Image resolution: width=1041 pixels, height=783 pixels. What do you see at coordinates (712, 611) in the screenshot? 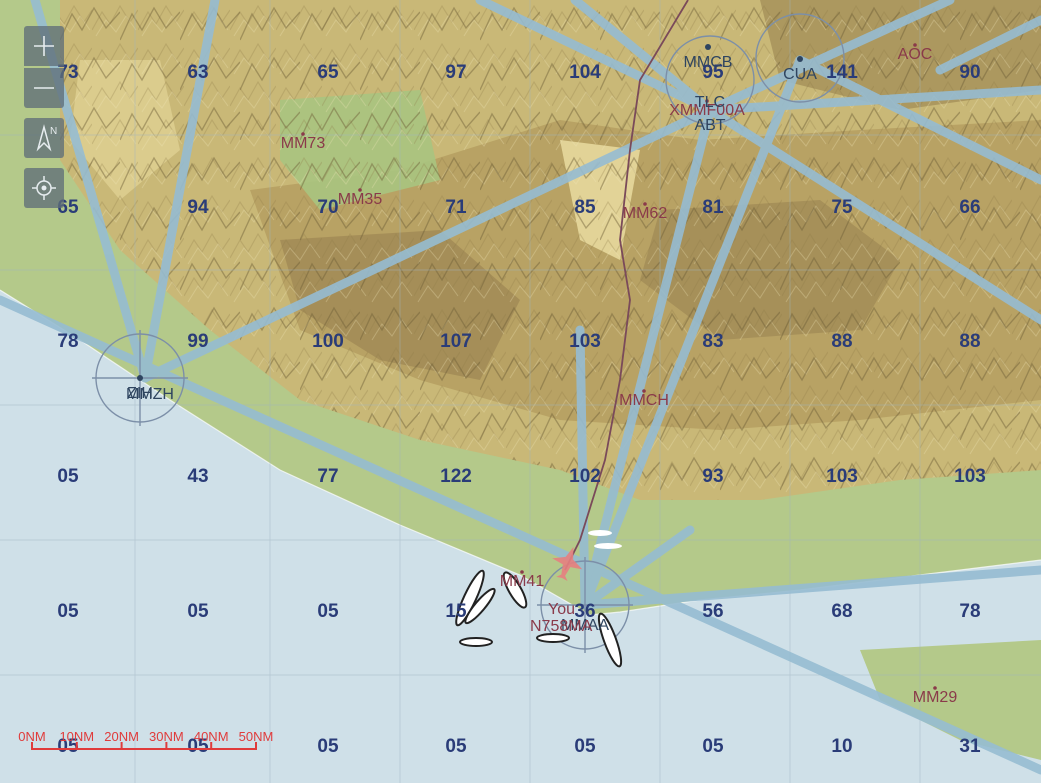
I see `grid-number: 56` at bounding box center [712, 611].